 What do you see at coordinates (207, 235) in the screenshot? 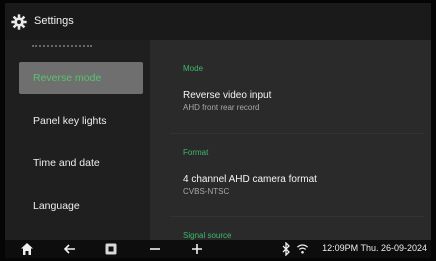
I see `section-label-signal-source: Signal source` at bounding box center [207, 235].